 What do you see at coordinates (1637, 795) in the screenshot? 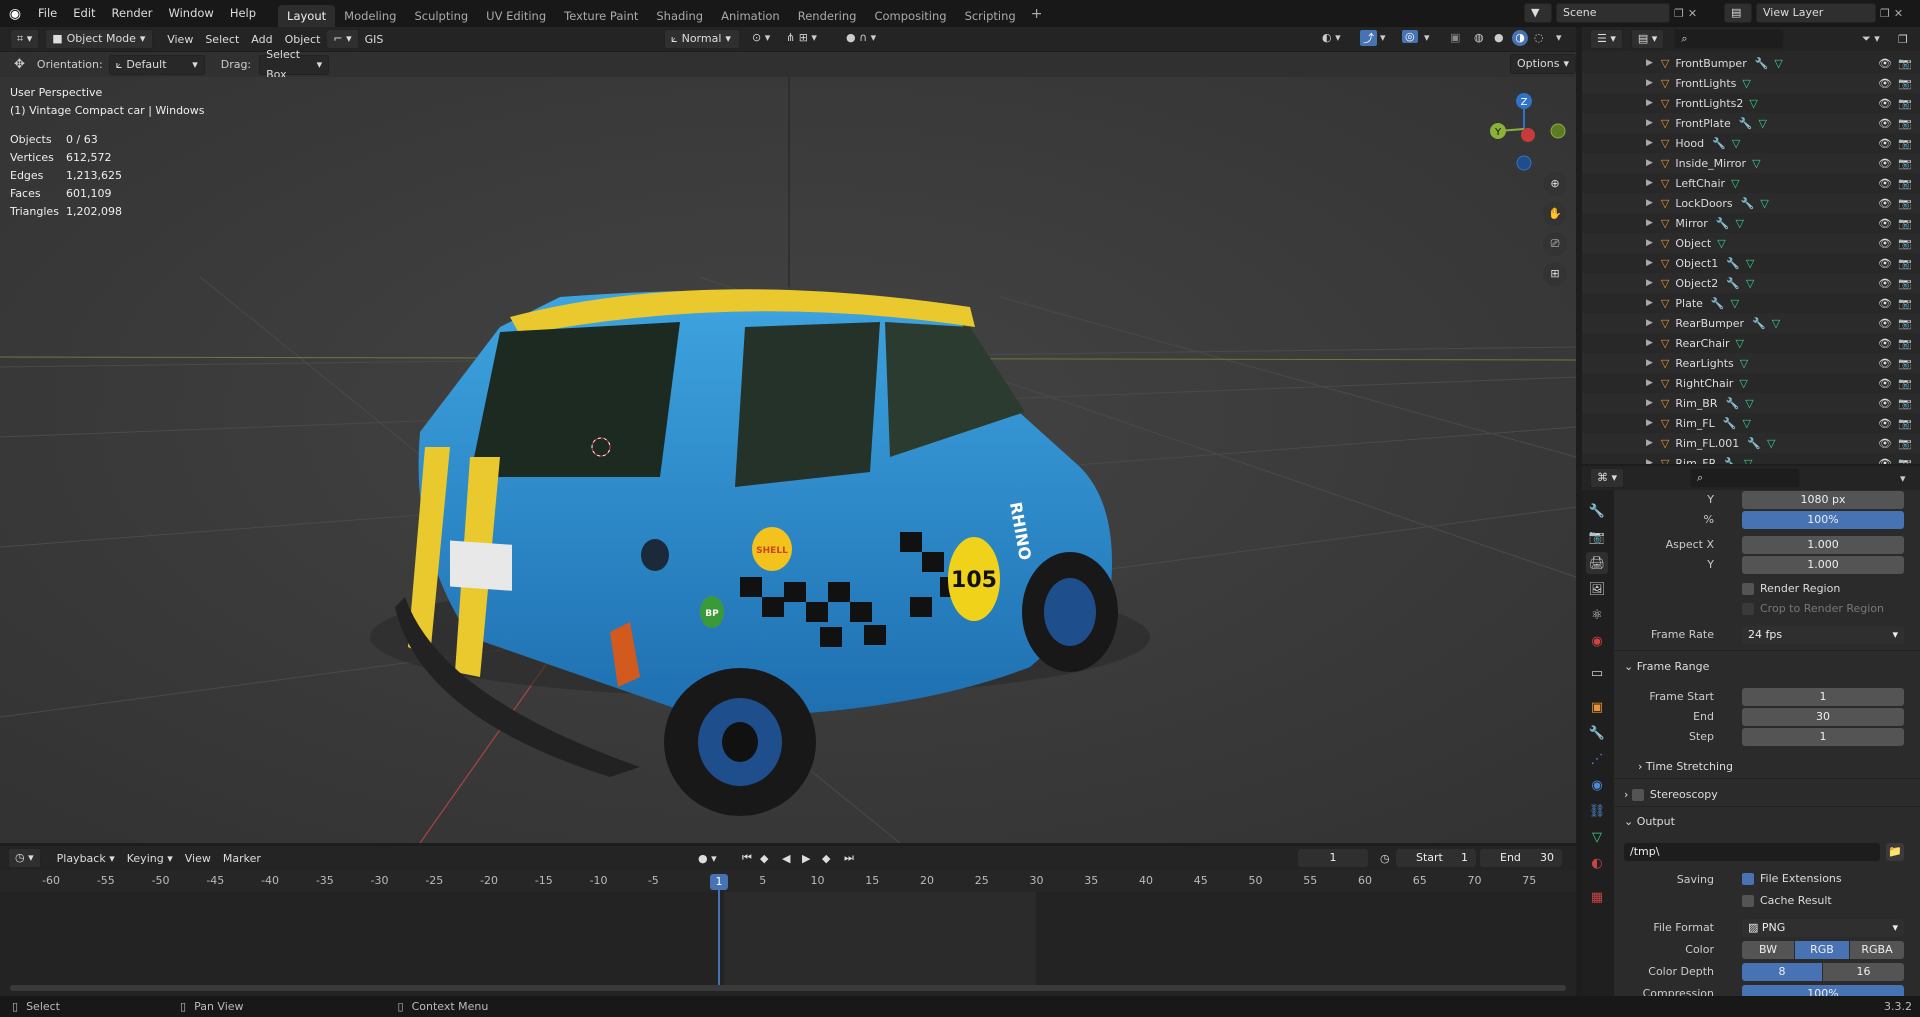
I see `stereoscopy-check-icon` at bounding box center [1637, 795].